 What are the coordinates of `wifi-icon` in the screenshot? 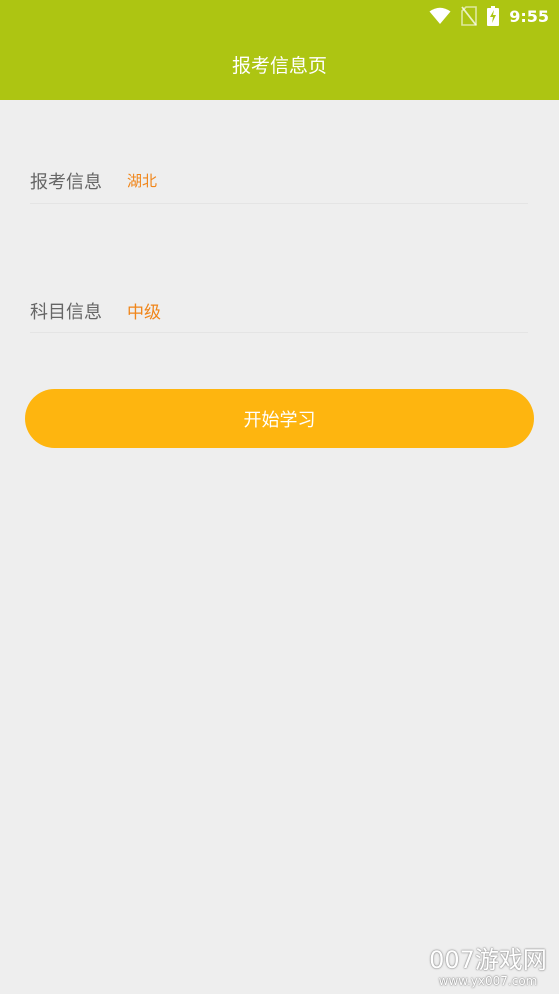 It's located at (440, 16).